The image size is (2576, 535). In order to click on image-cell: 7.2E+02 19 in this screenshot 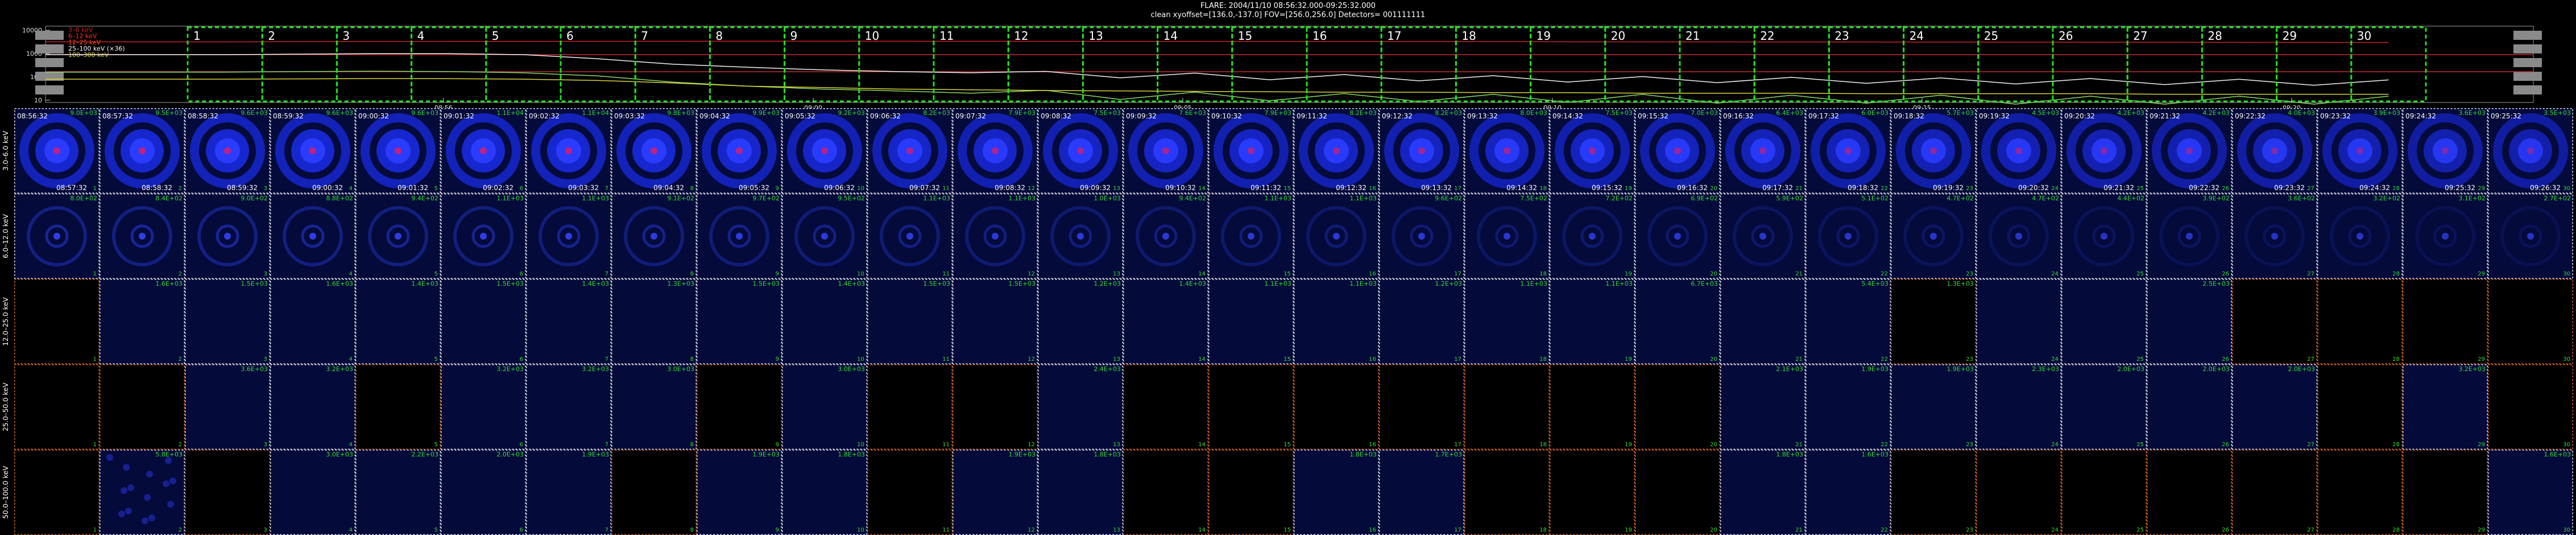, I will do `click(1592, 236)`.